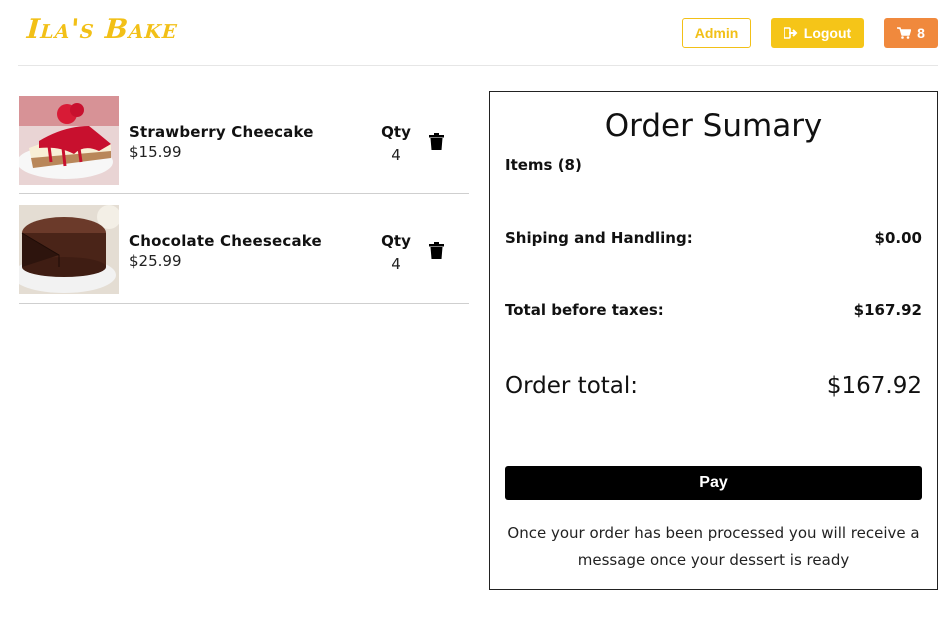  I want to click on shipping-row: Shiping and Handling: $0.00, so click(713, 238).